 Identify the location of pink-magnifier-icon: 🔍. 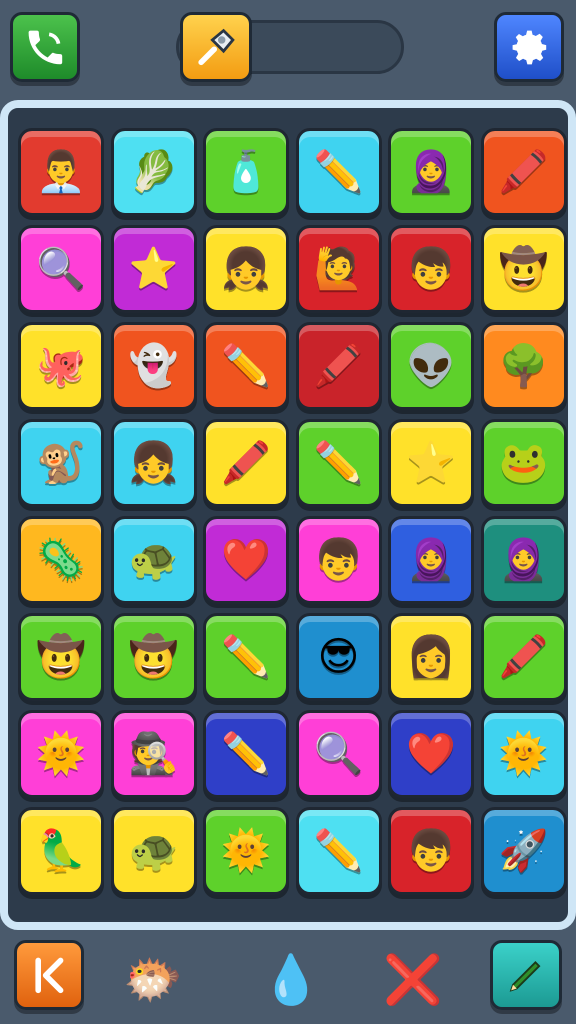
(338, 754).